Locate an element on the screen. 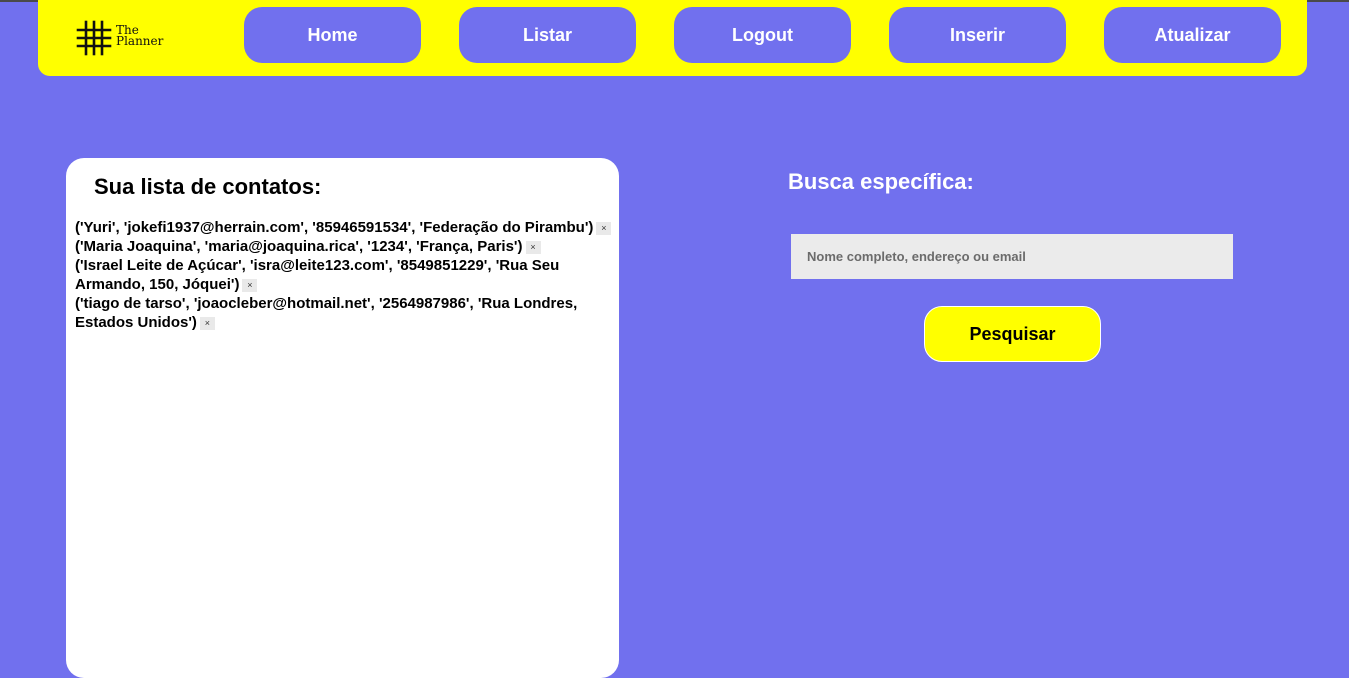 This screenshot has height=678, width=1349. logo: The Planner is located at coordinates (123, 38).